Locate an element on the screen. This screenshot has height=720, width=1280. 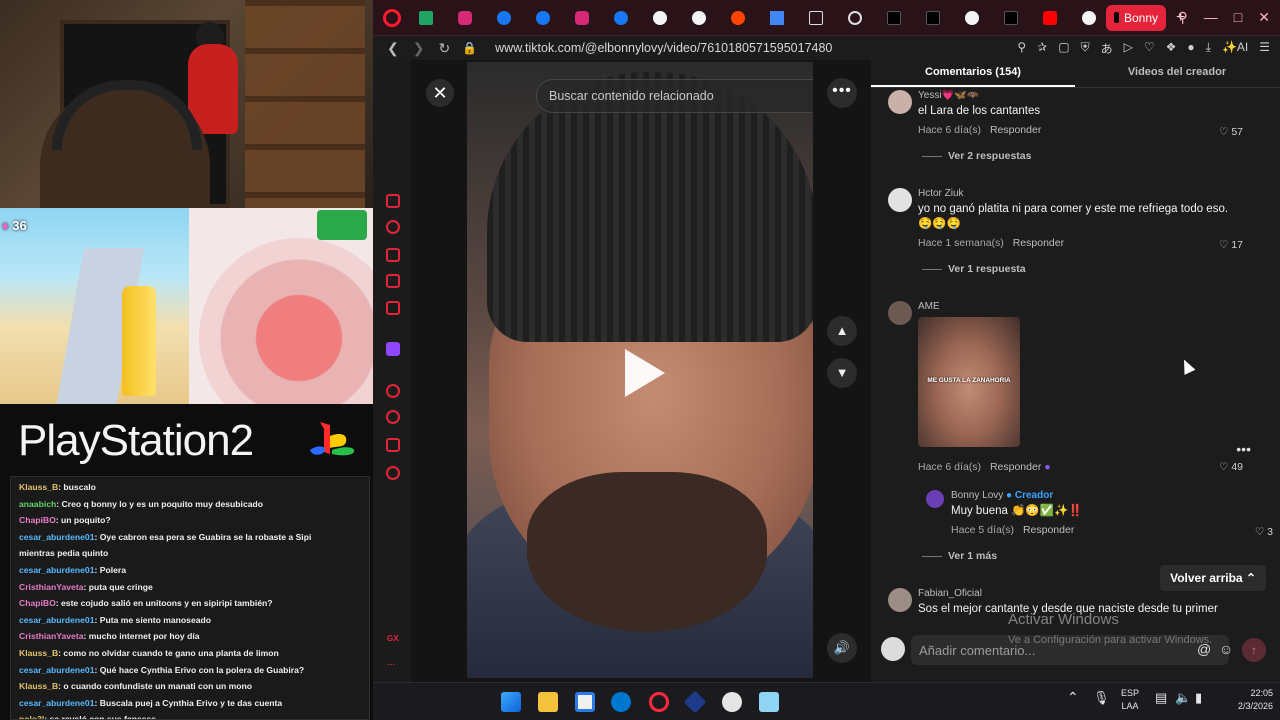
news-icon is located at coordinates (393, 281).